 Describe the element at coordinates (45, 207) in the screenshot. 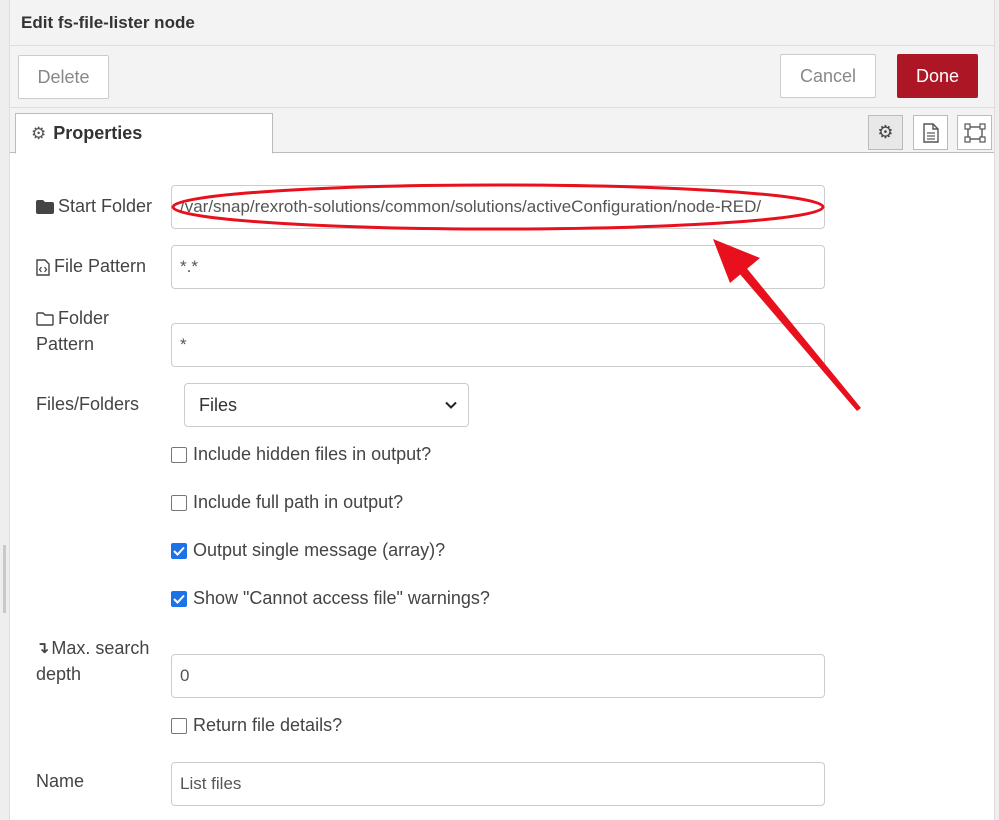

I see `folder-icon` at that location.